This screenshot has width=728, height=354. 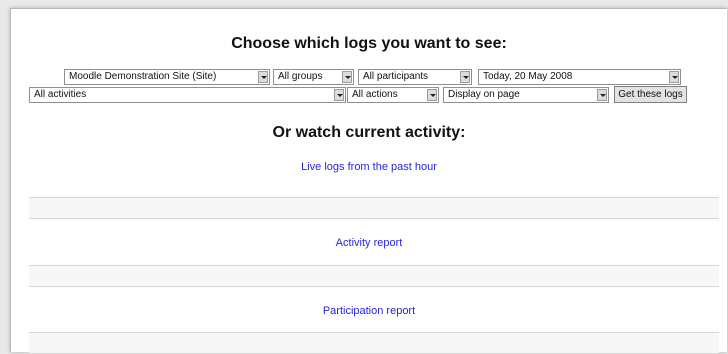 What do you see at coordinates (143, 76) in the screenshot?
I see `site-select-value: Moodle Demonstration Site (Site)` at bounding box center [143, 76].